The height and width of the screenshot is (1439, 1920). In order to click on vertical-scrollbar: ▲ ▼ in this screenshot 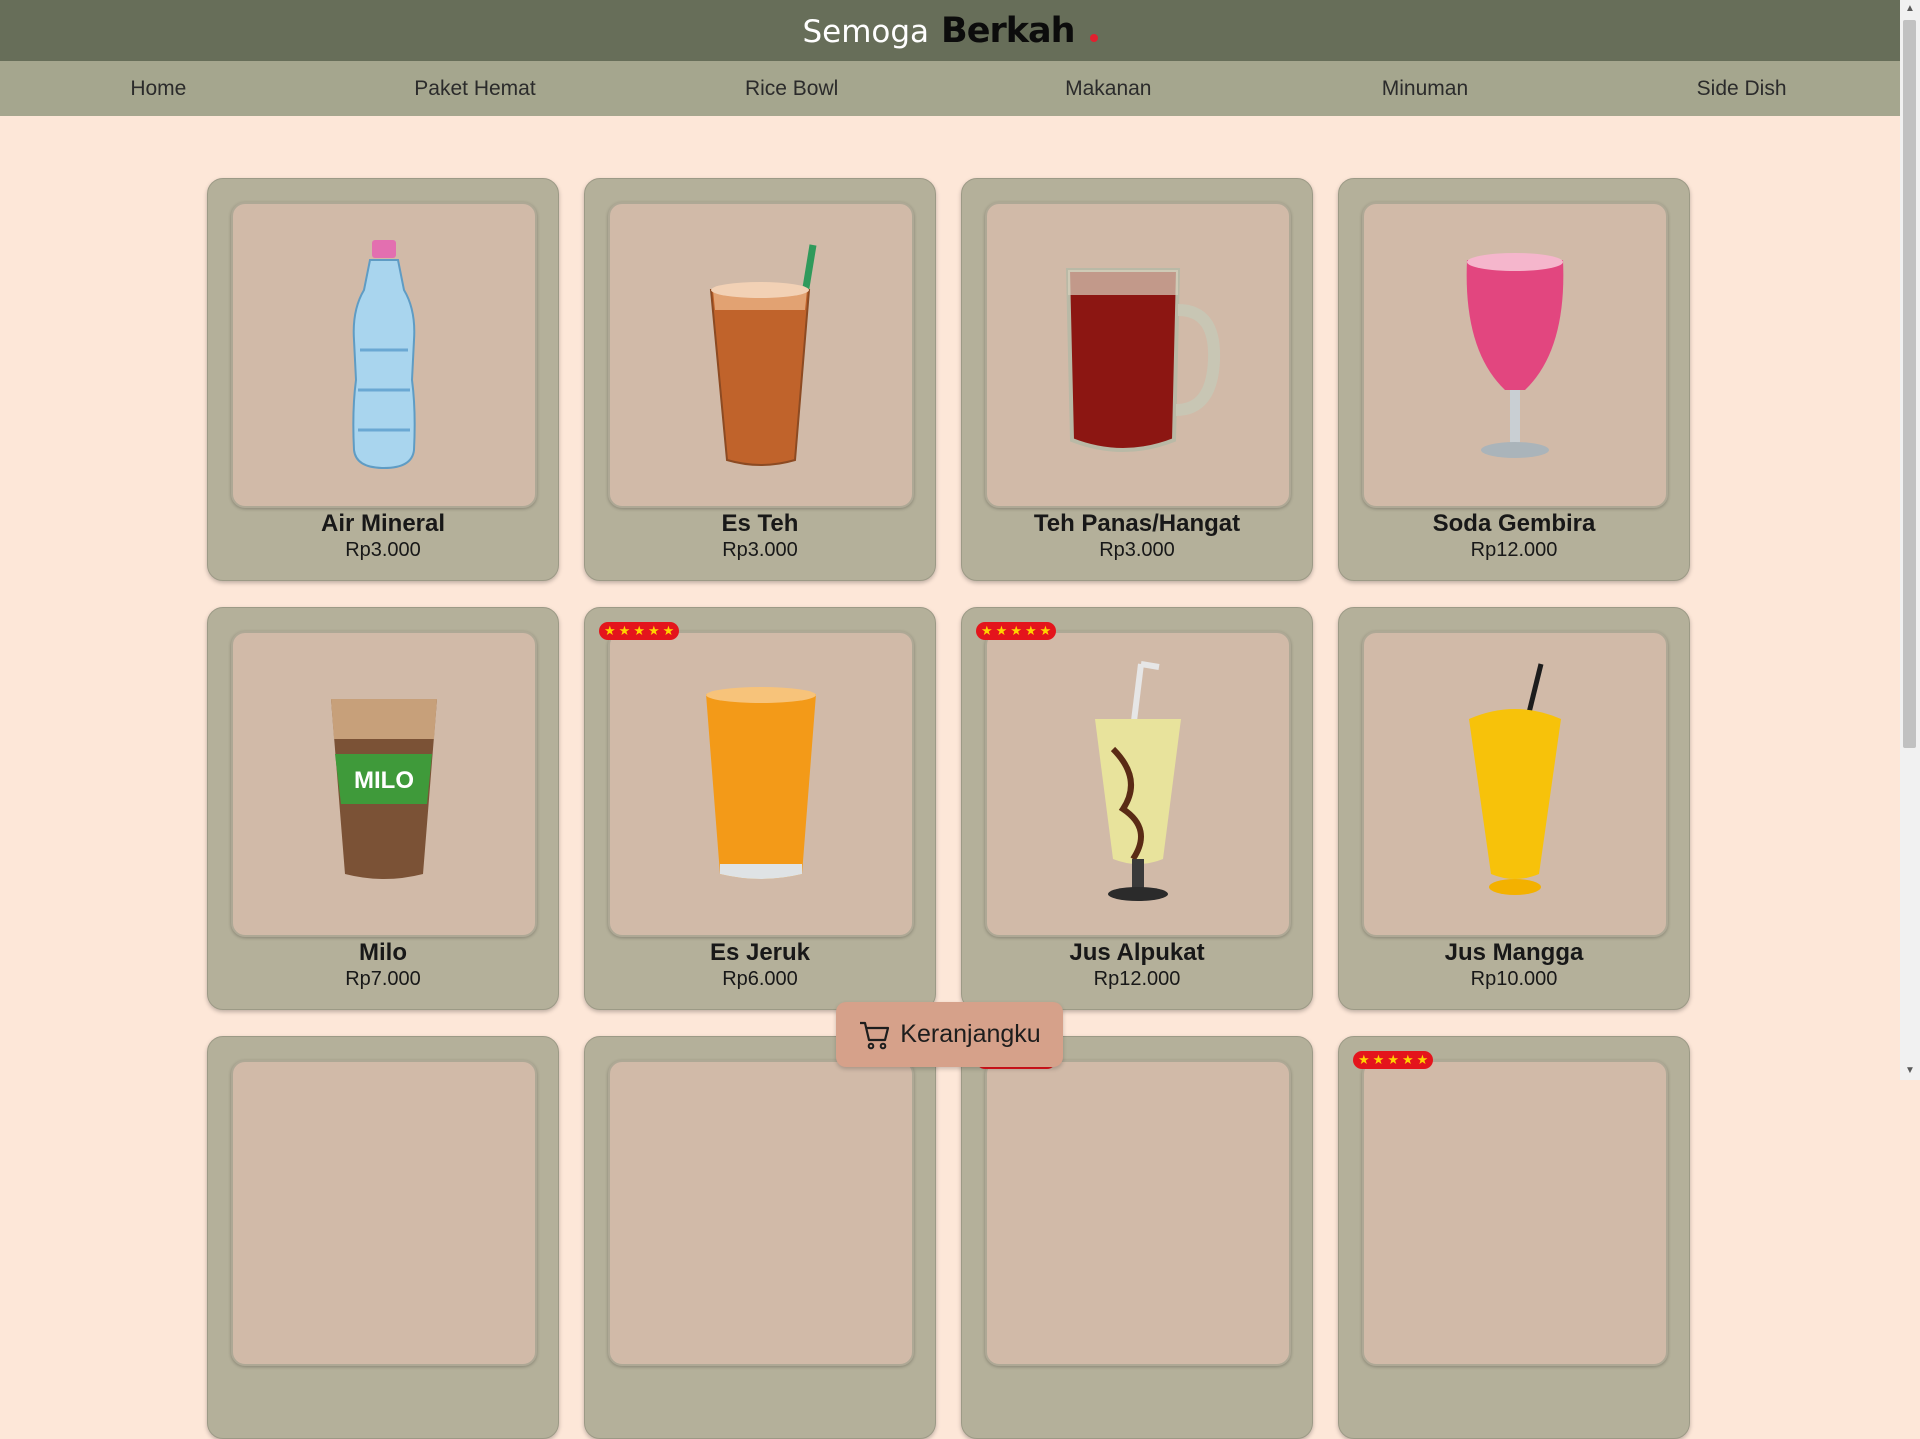, I will do `click(1910, 540)`.